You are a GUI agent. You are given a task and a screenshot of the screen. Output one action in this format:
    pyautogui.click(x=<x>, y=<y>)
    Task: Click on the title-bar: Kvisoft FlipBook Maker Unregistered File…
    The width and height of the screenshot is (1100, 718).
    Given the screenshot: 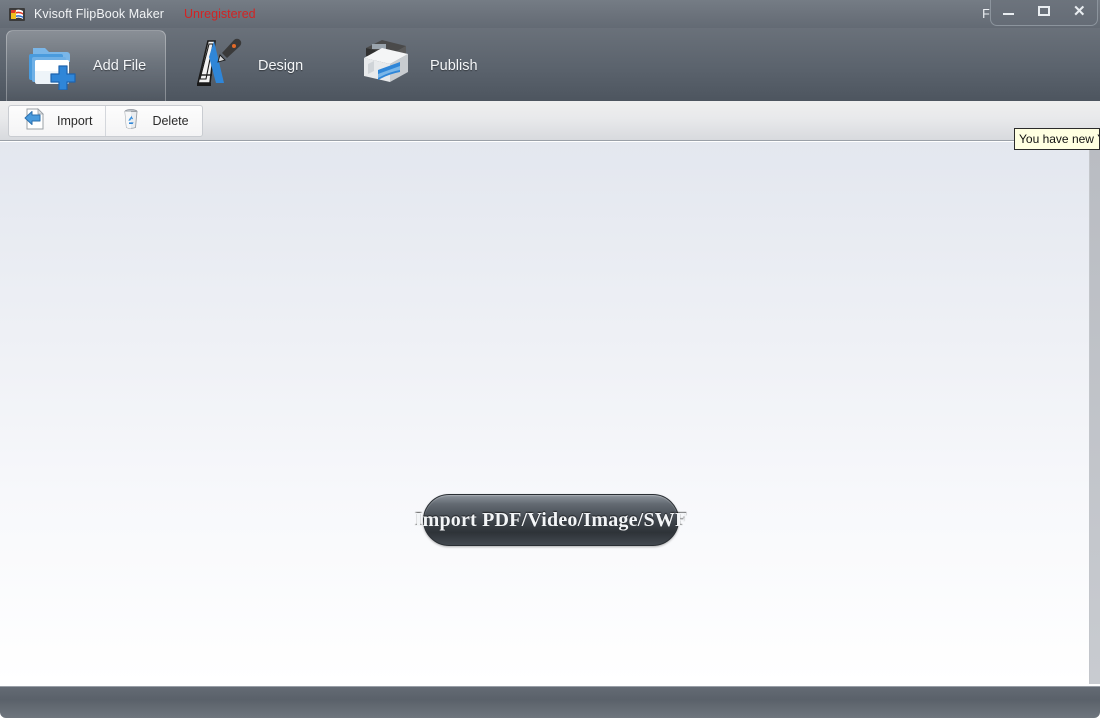 What is the action you would take?
    pyautogui.click(x=550, y=14)
    